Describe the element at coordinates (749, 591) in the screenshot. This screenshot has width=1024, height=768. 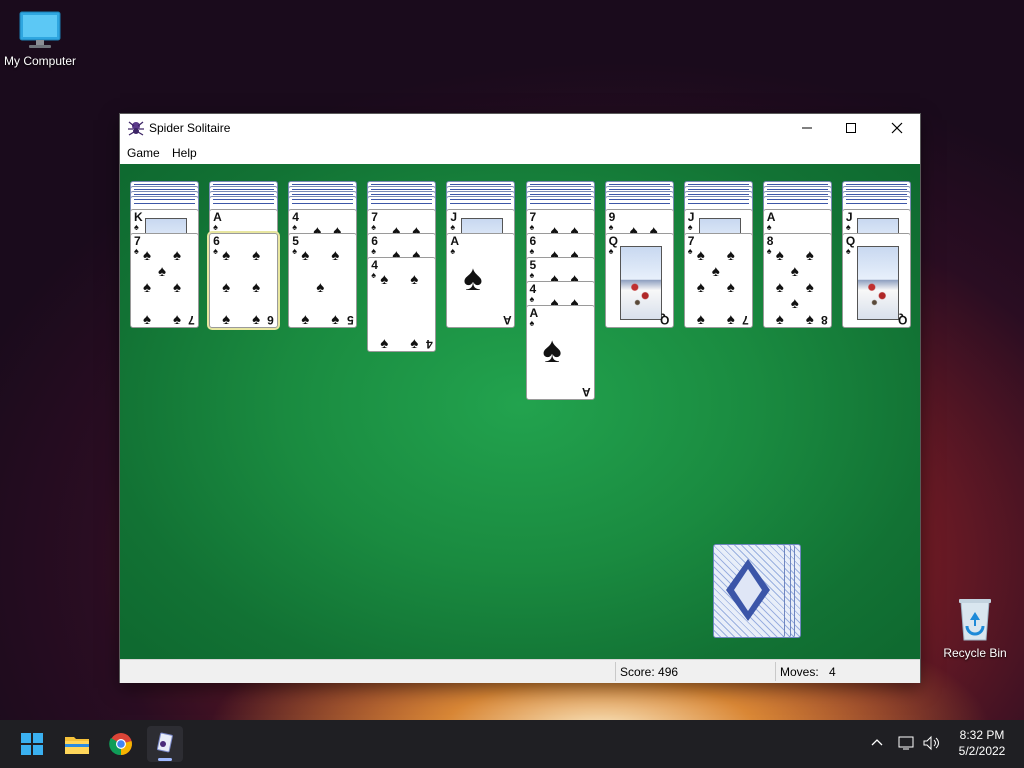
I see `stock-pile-top` at that location.